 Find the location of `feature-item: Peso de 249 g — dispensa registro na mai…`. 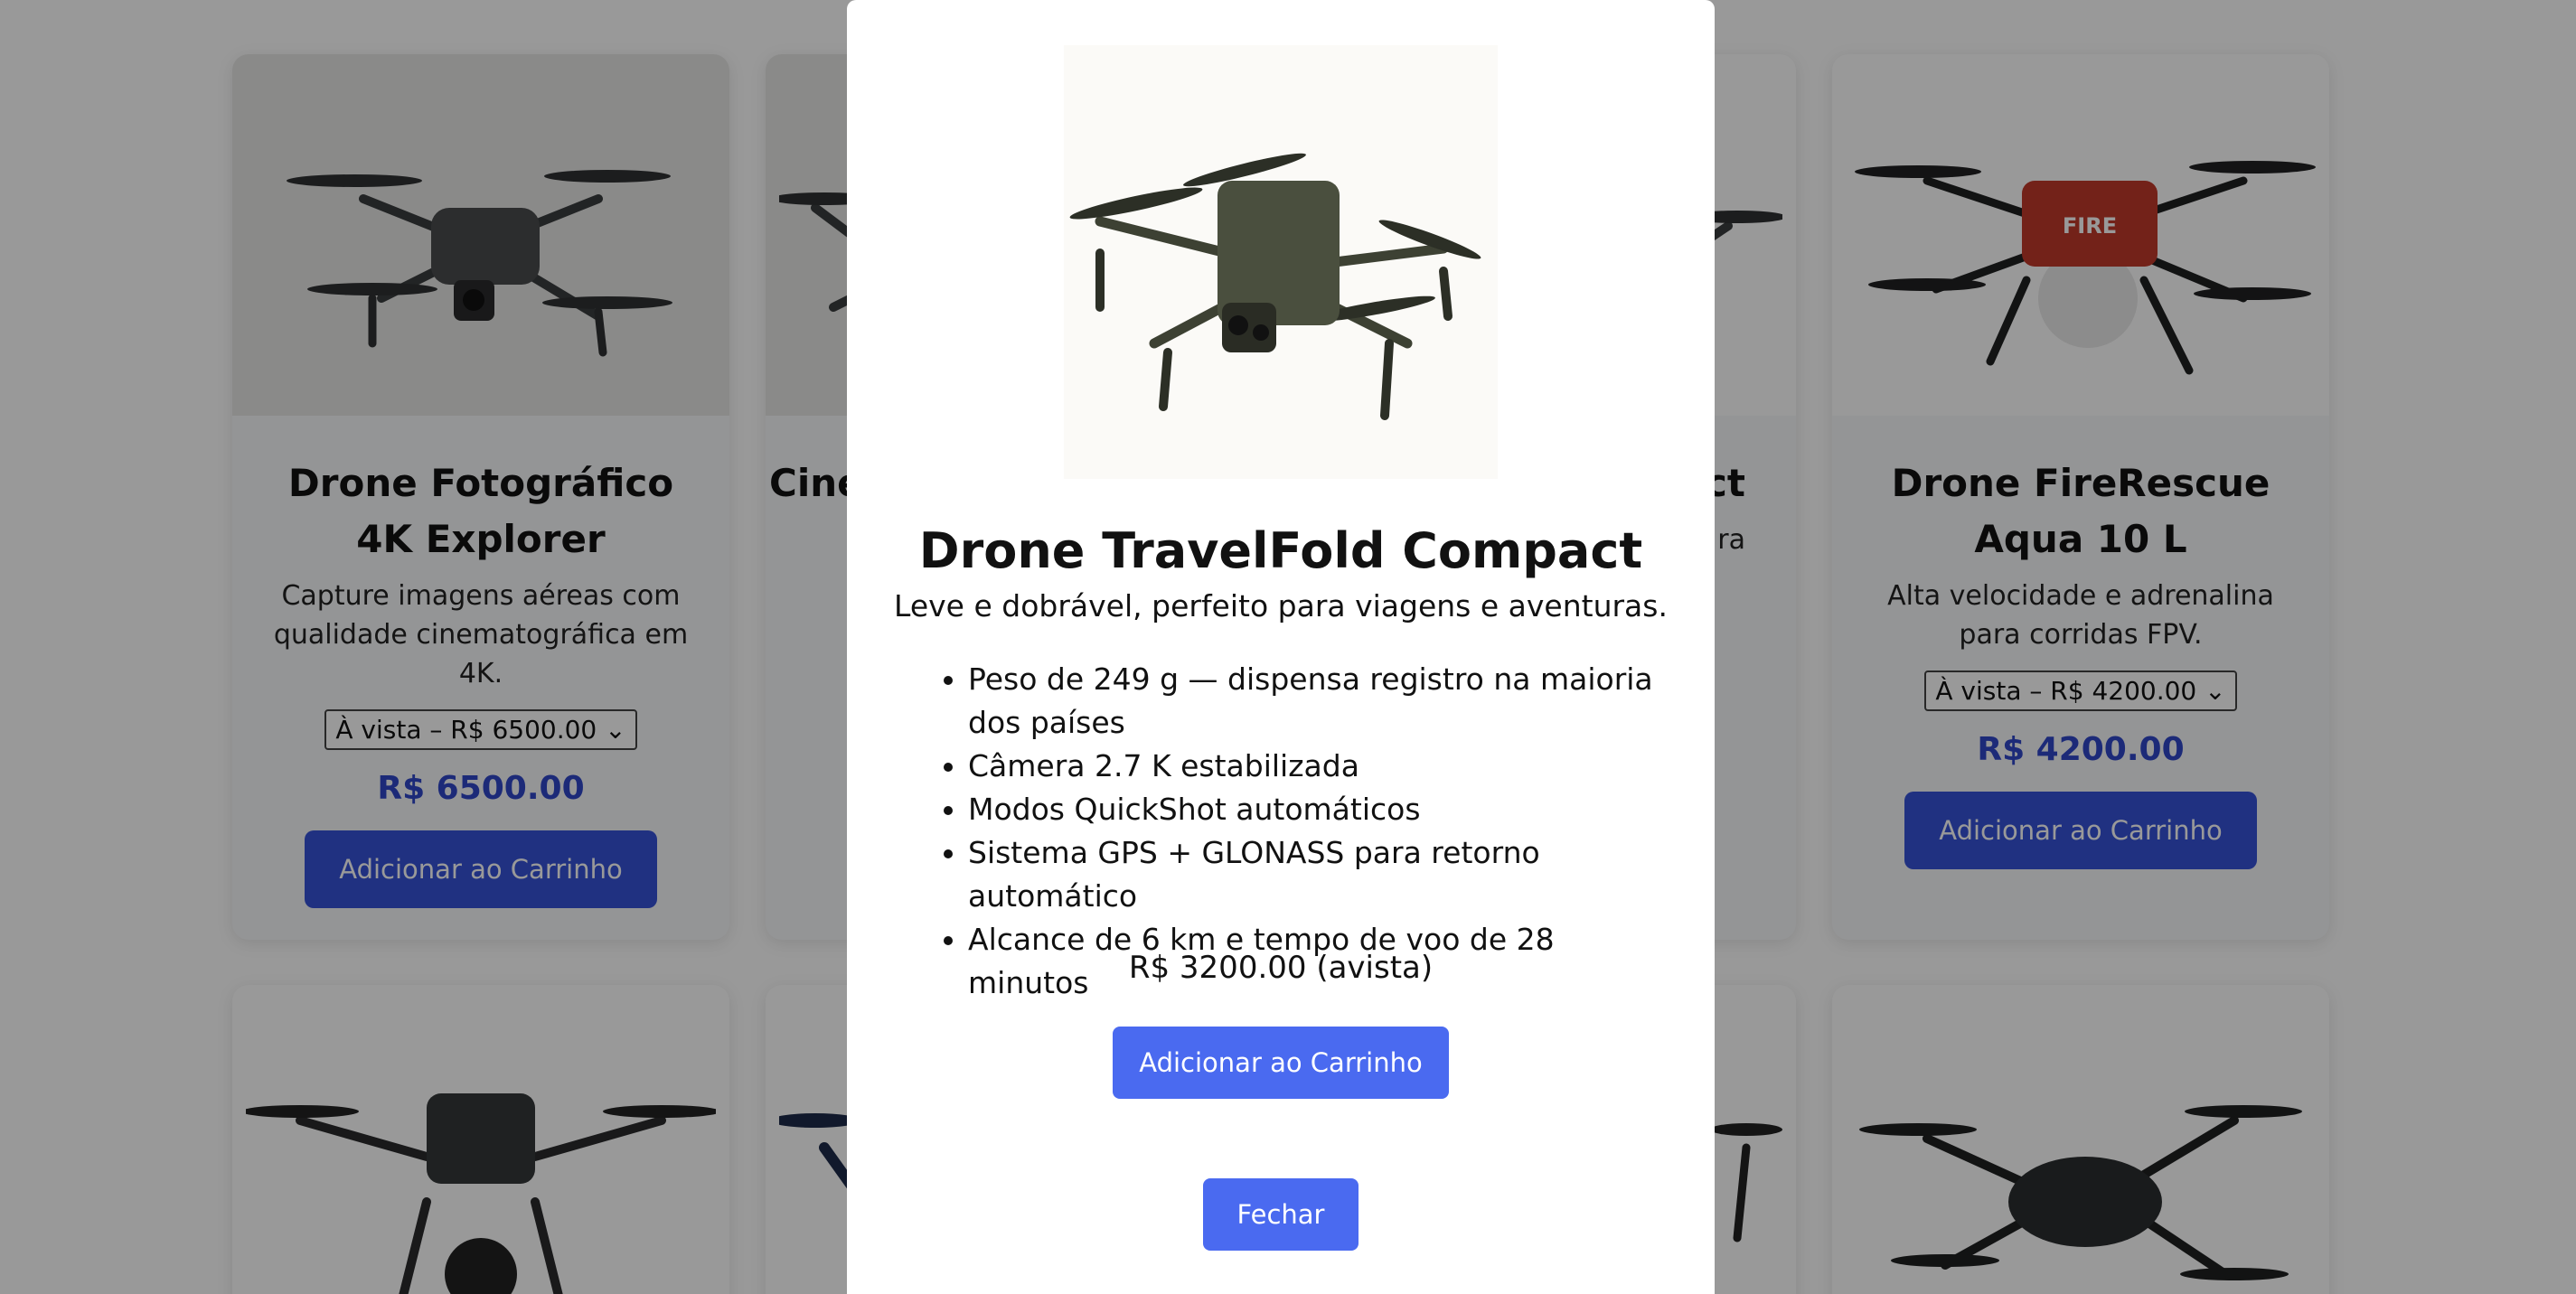

feature-item: Peso de 249 g — dispensa registro na mai… is located at coordinates (1313, 702).